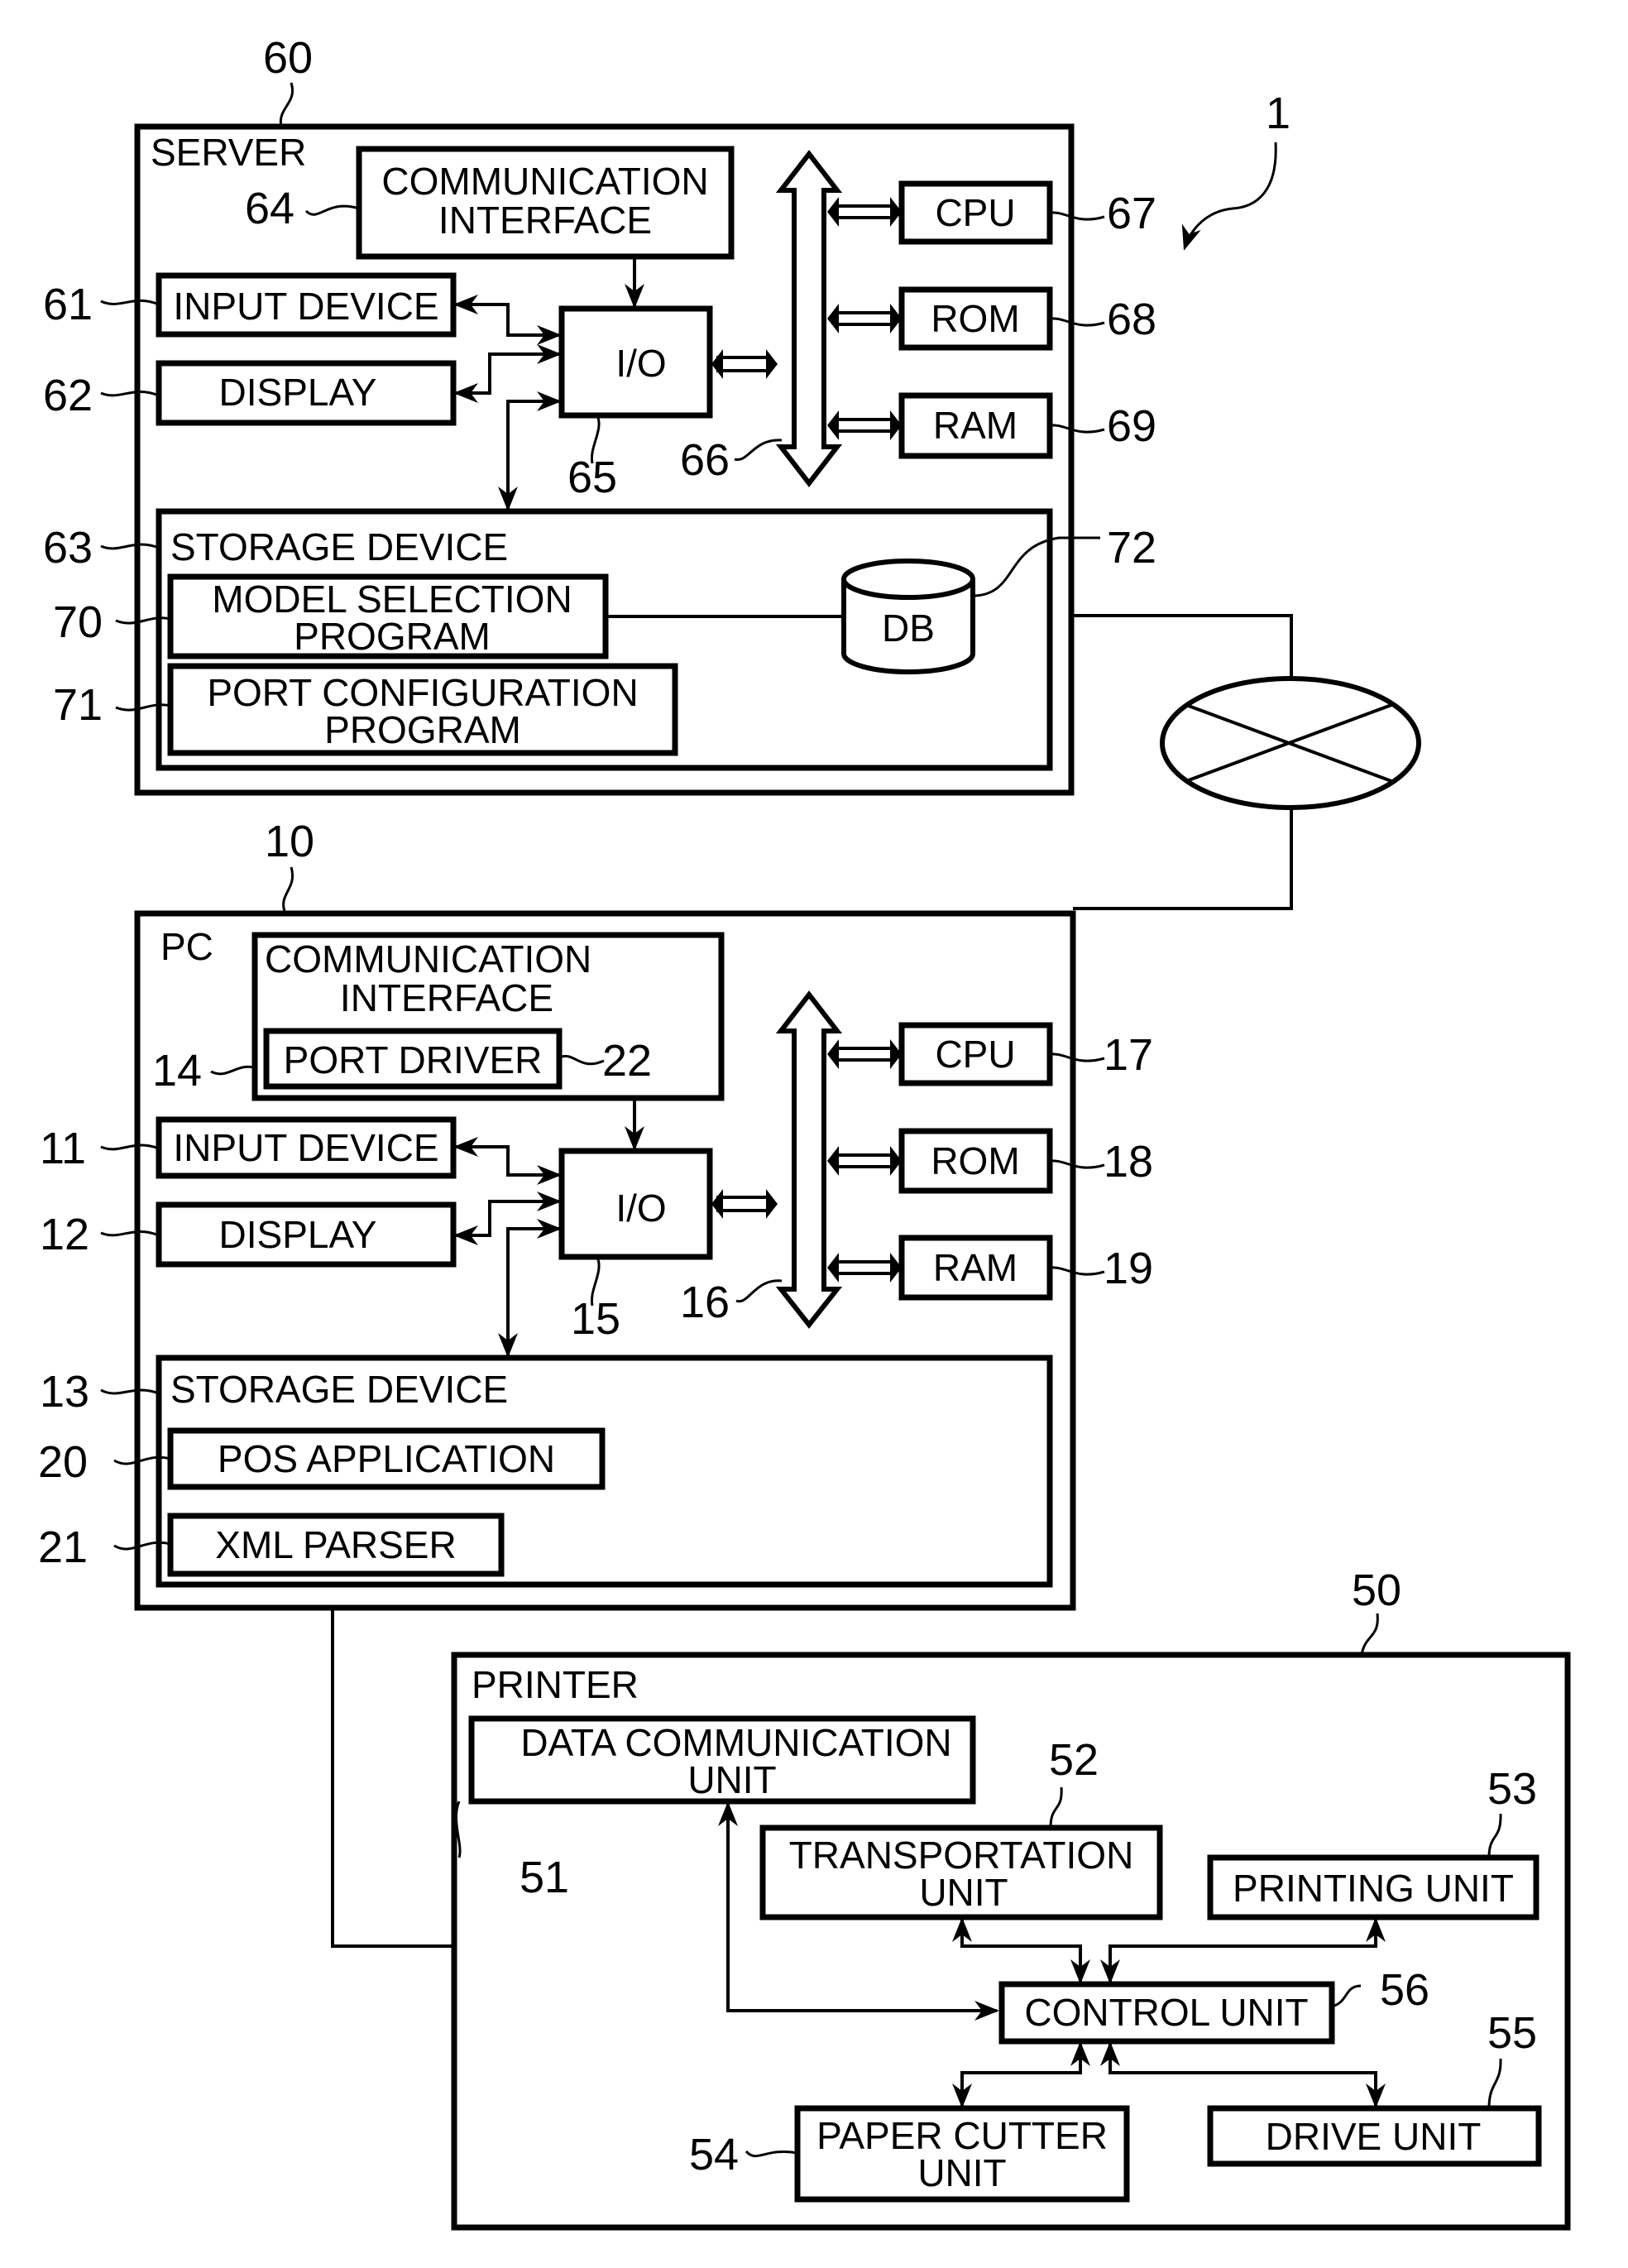  I want to click on pc-title: PC, so click(186, 946).